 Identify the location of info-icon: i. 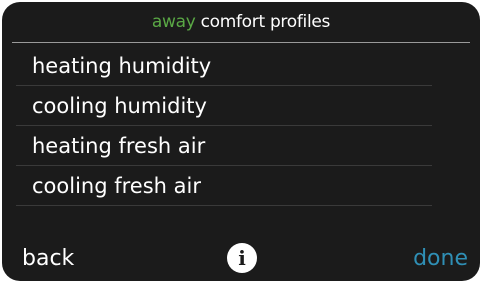
(242, 258).